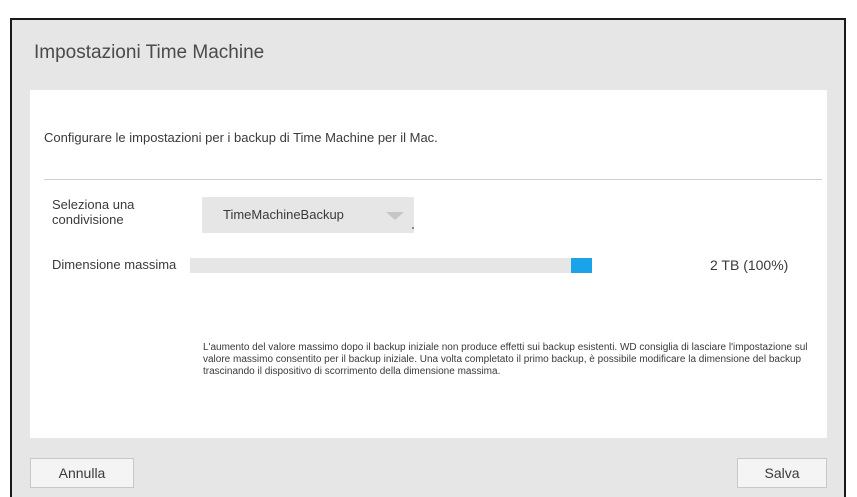 The width and height of the screenshot is (857, 497). I want to click on dialog-title: Impostazioni Time Machine, so click(149, 52).